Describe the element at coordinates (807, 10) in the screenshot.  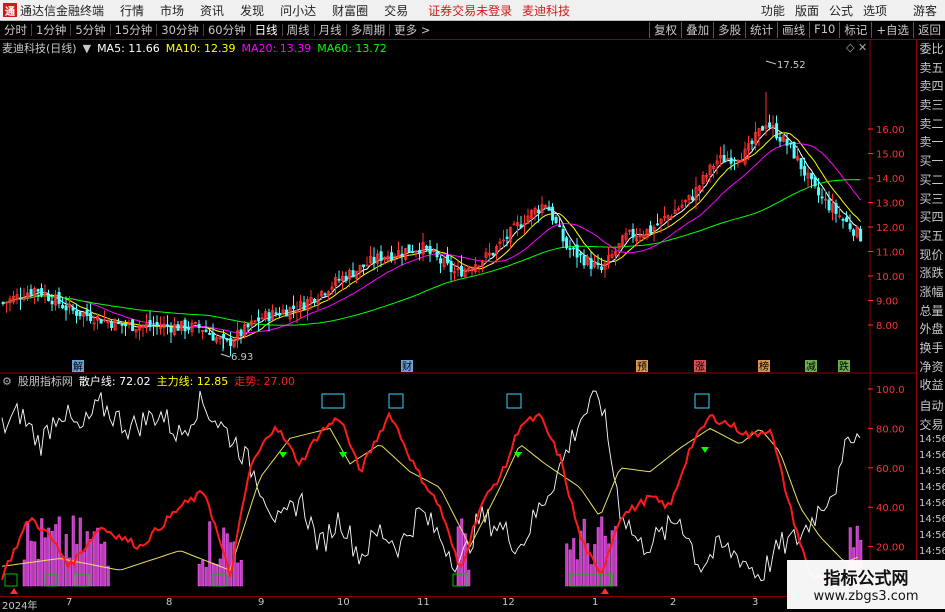
I see `menu-layout: 版面` at that location.